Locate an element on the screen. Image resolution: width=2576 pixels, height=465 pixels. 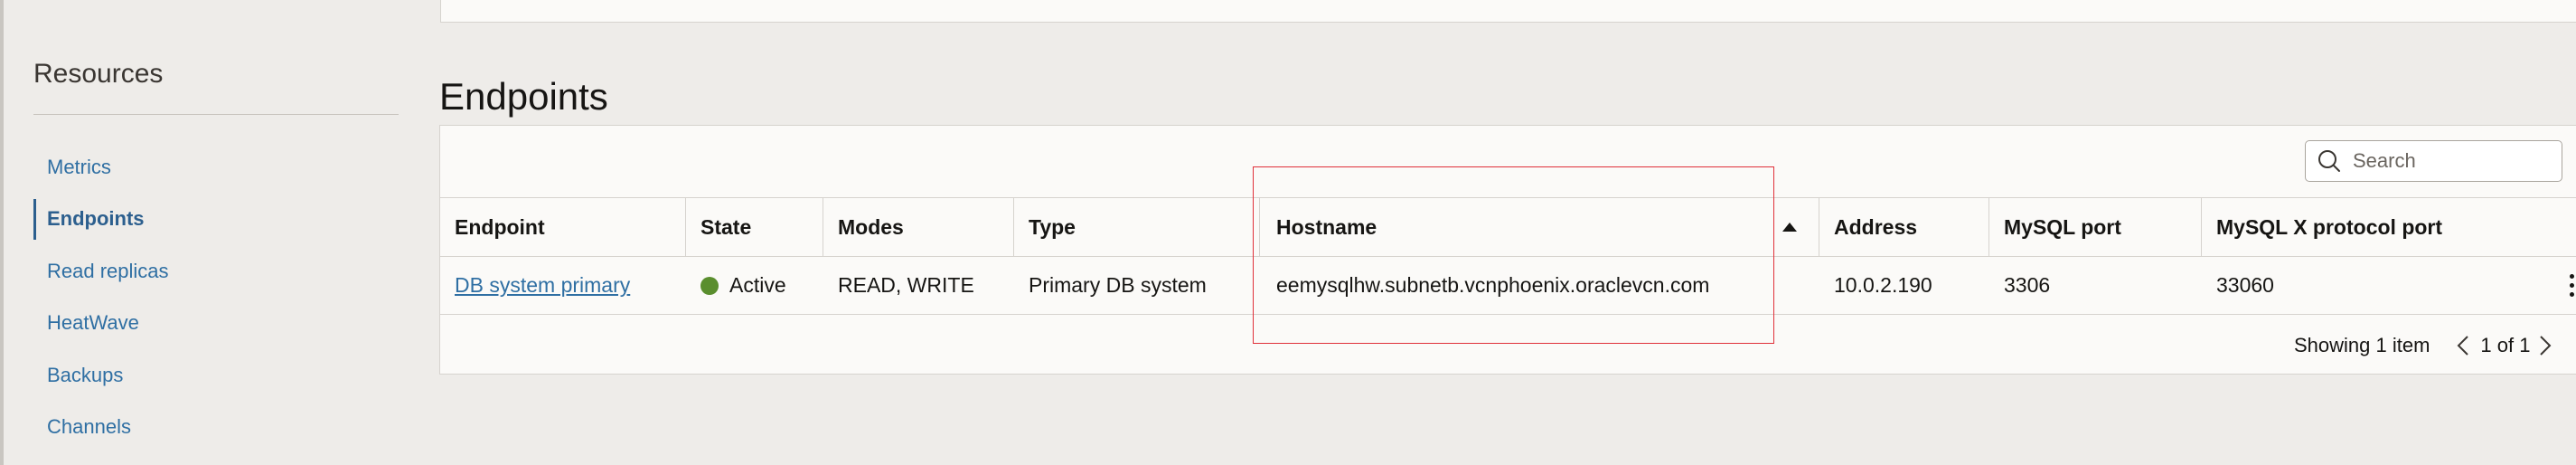
sidebar-item-backups: Backups is located at coordinates (216, 376).